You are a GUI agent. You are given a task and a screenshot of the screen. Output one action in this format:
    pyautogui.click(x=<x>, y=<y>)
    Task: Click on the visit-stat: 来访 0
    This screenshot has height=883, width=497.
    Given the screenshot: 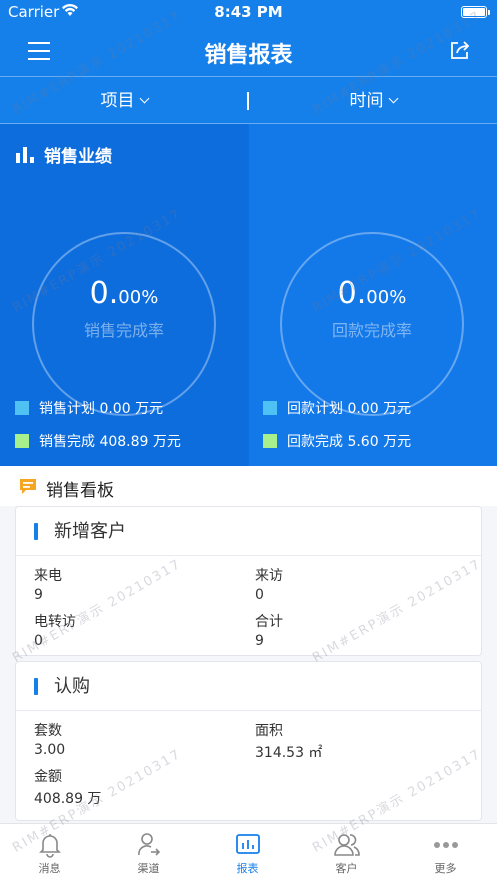 What is the action you would take?
    pyautogui.click(x=269, y=585)
    